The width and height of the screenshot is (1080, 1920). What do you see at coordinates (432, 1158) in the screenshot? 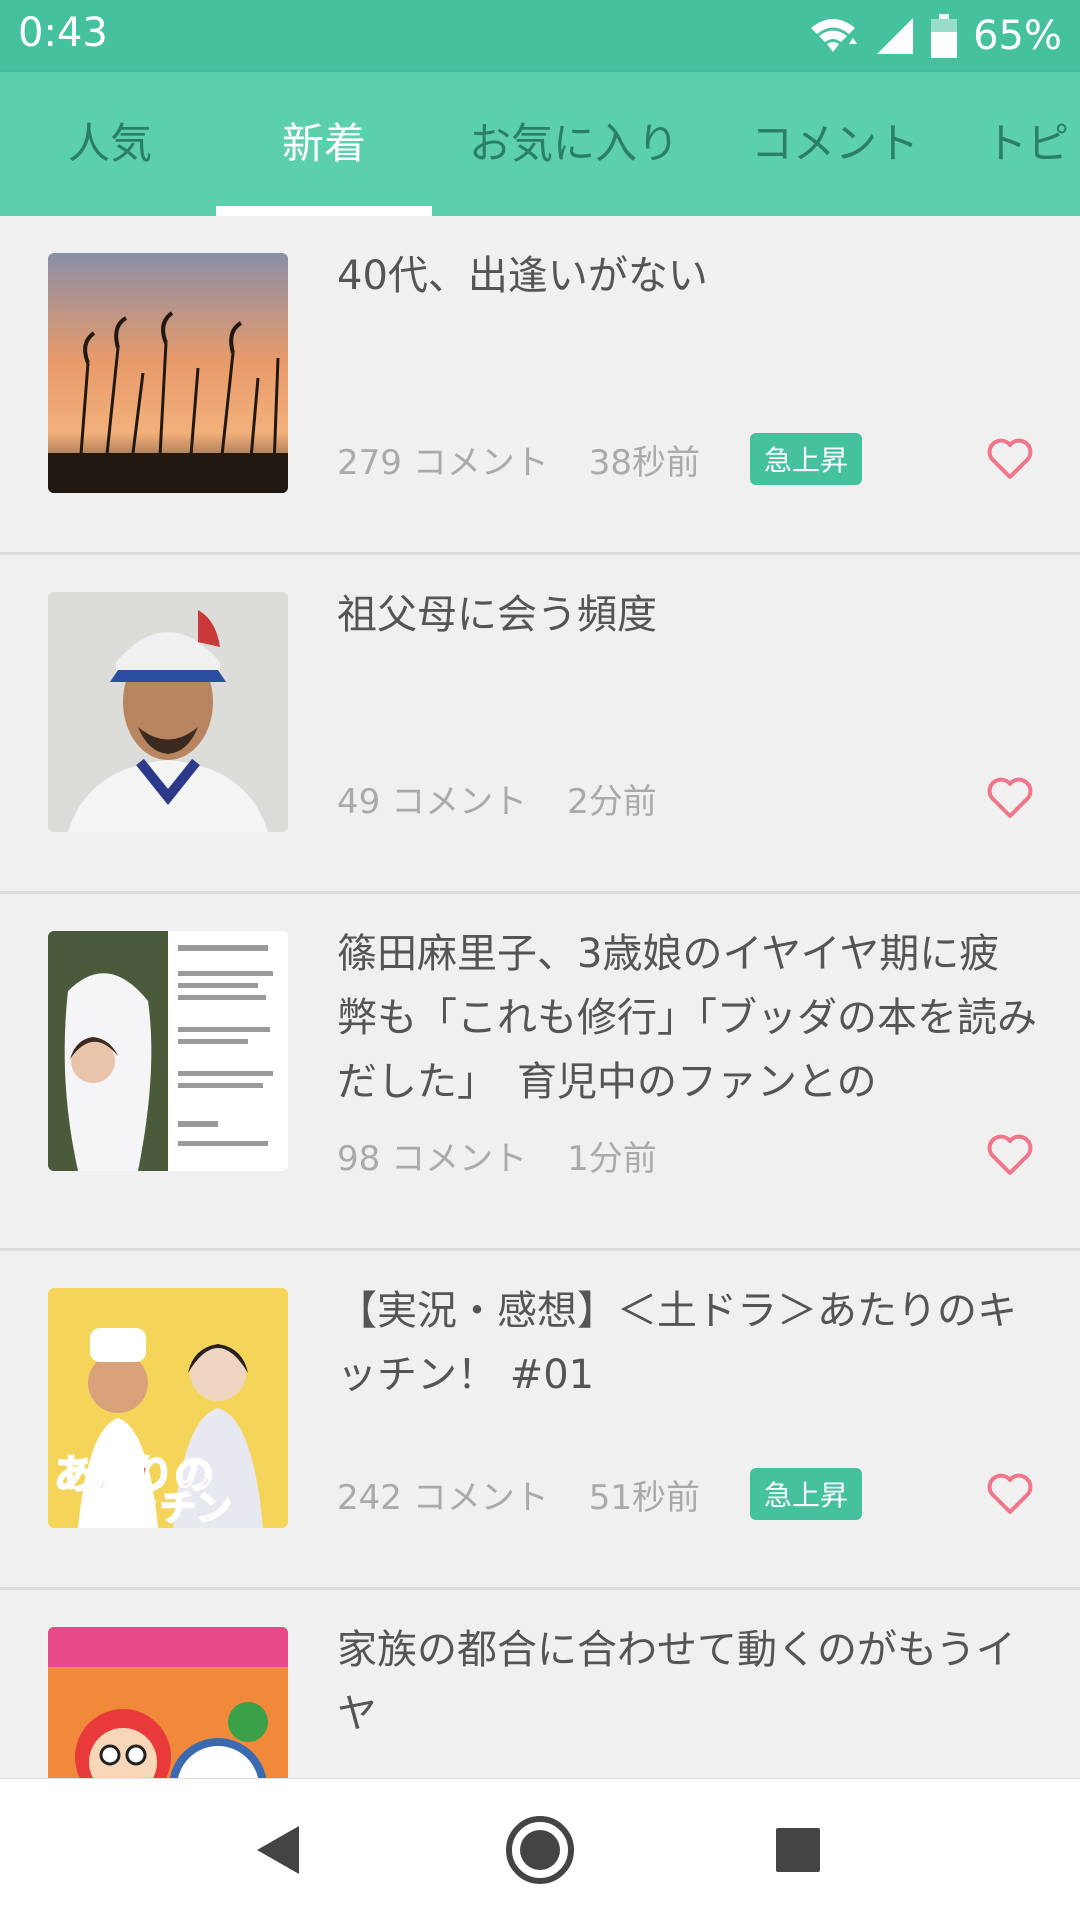
I see `comment-count: 98 コメント` at bounding box center [432, 1158].